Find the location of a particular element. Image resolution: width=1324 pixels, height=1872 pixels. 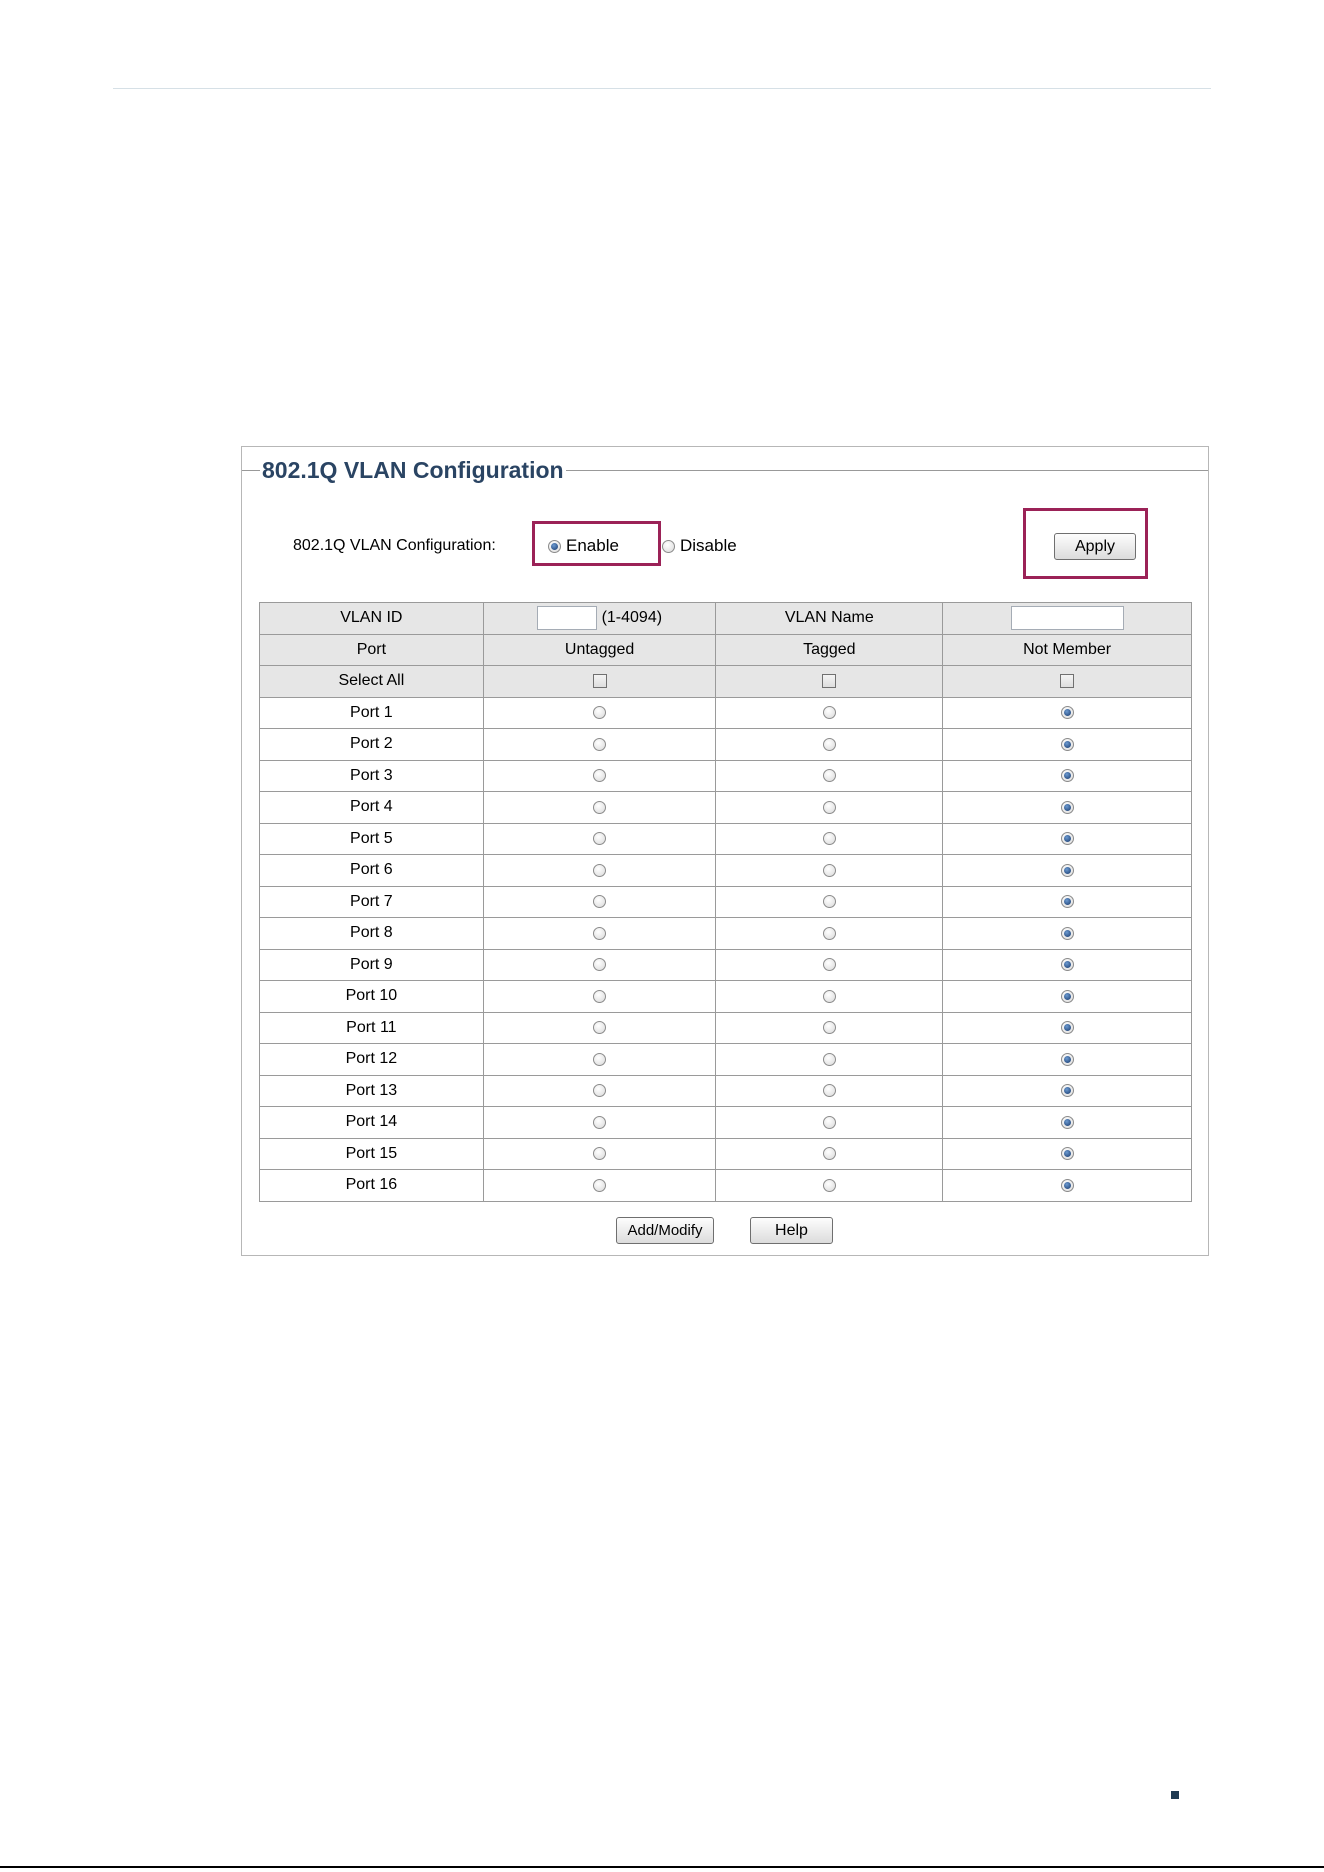

vlan-name-input is located at coordinates (1067, 618).